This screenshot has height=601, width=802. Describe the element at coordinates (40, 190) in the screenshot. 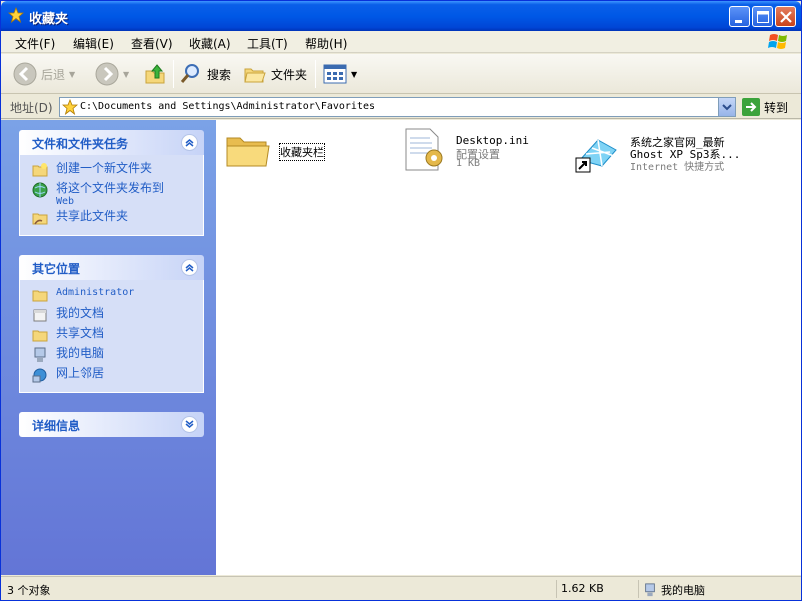

I see `publish-web-icon` at that location.